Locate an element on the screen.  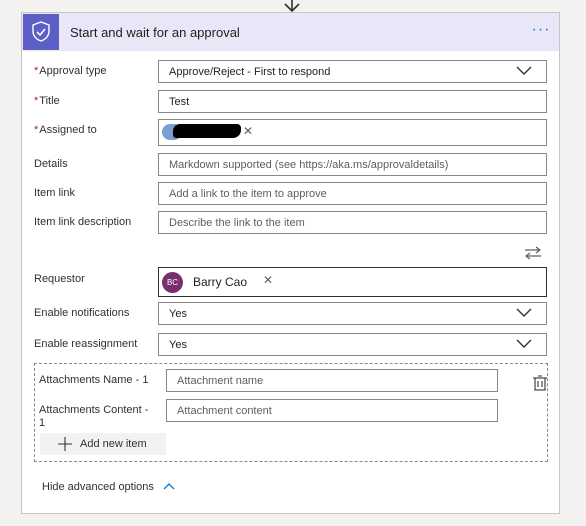
more-options-button: ··· is located at coordinates (541, 31).